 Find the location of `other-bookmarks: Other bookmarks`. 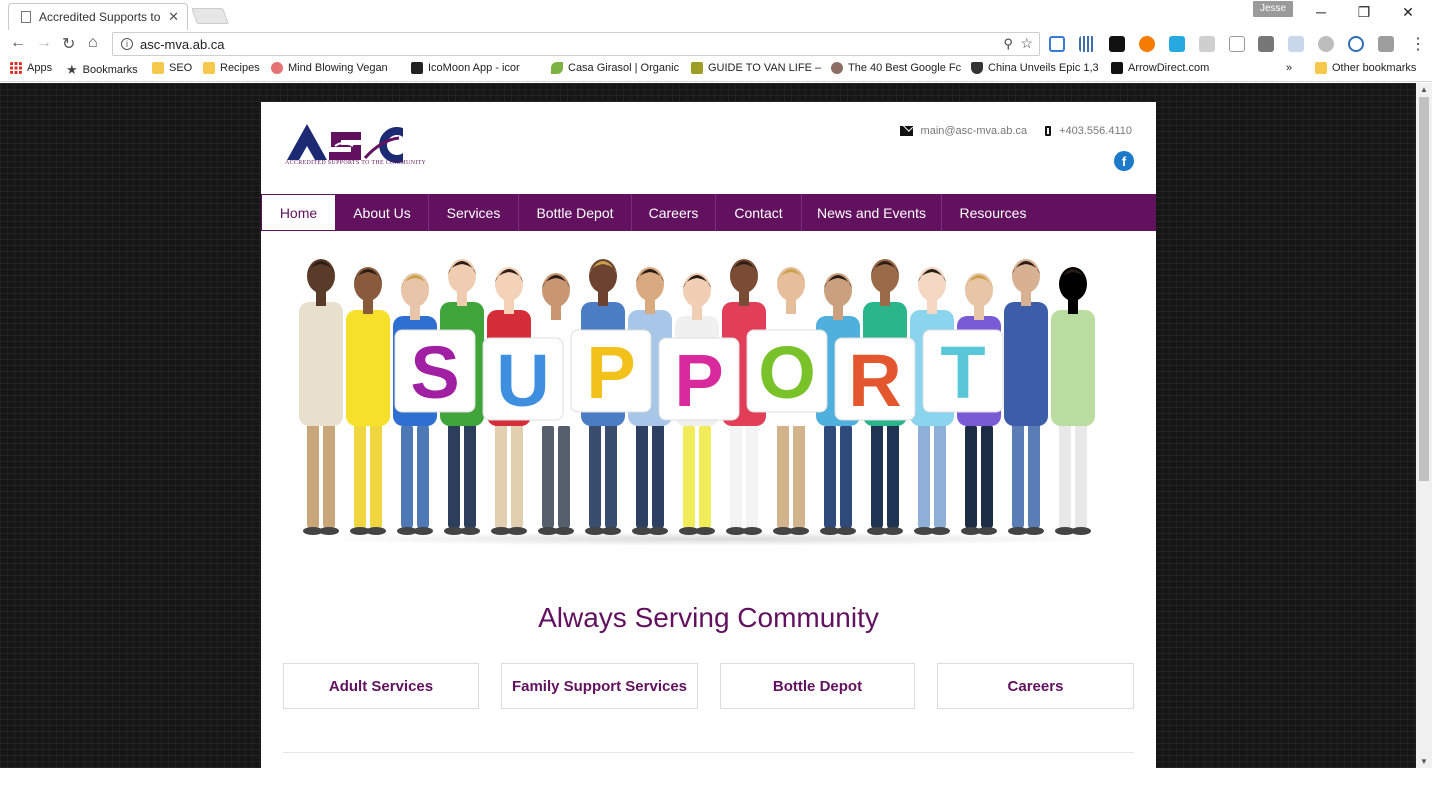

other-bookmarks: Other bookmarks is located at coordinates (1365, 68).